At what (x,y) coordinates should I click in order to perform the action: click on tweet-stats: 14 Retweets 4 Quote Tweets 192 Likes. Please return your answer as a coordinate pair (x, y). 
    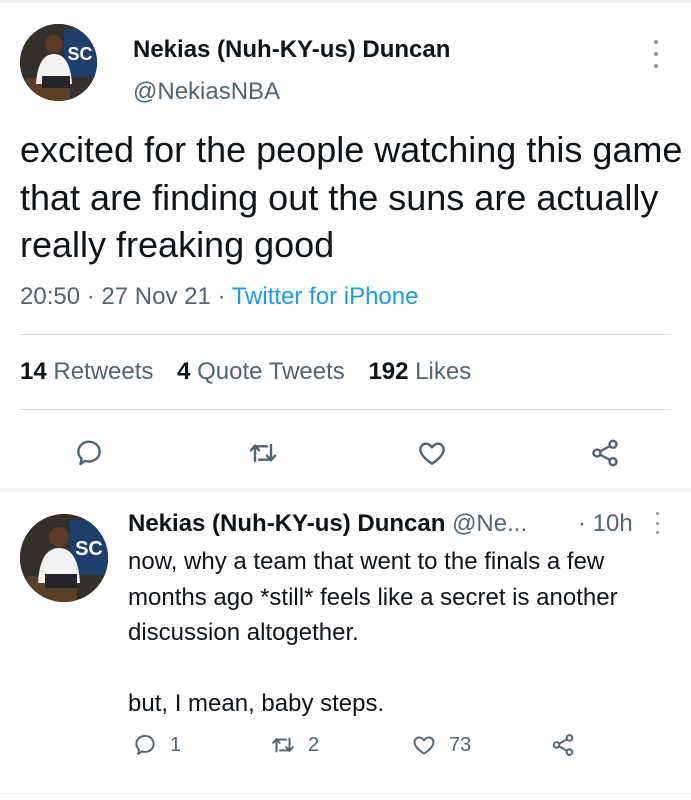
    Looking at the image, I should click on (245, 372).